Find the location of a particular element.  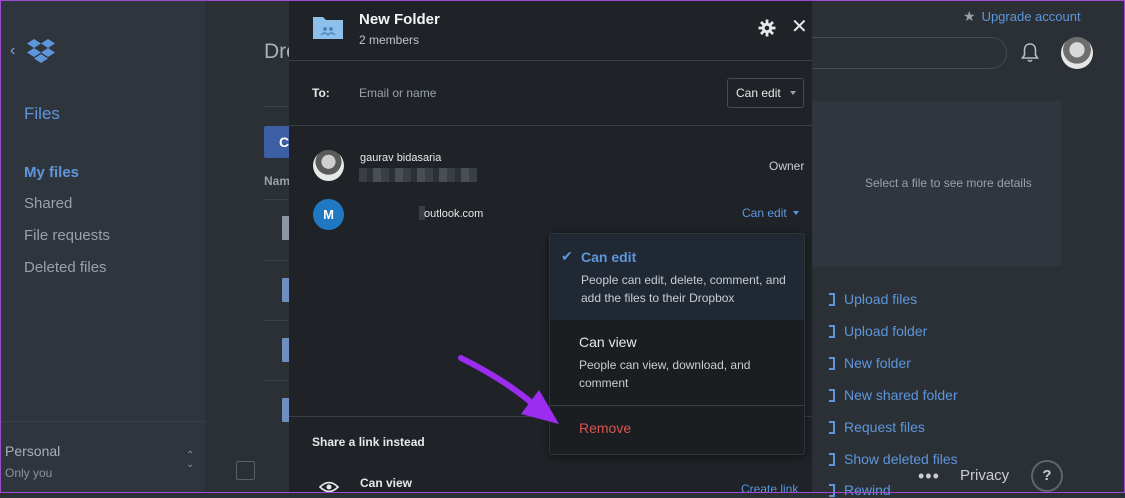

invite-permission-value: Can edit is located at coordinates (758, 93).